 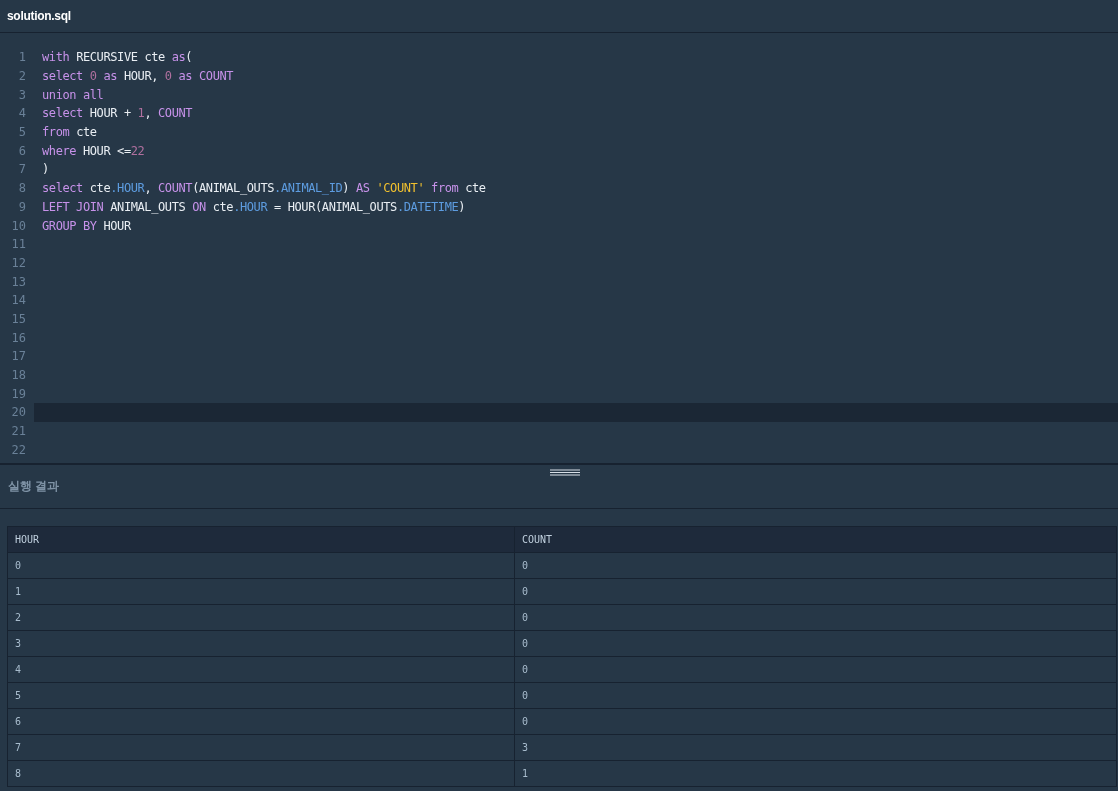 I want to click on file-tab-title: solution.sql, so click(x=39, y=16).